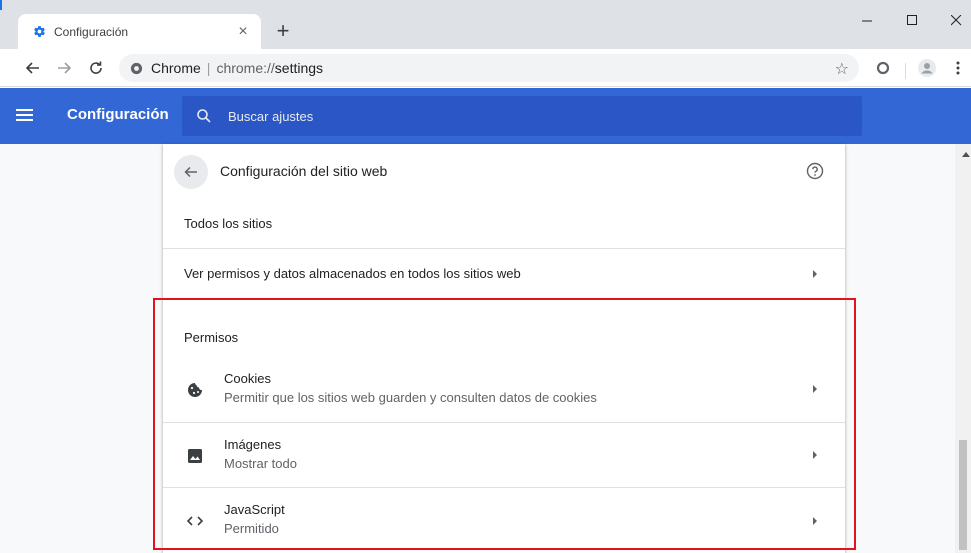 Image resolution: width=971 pixels, height=553 pixels. What do you see at coordinates (245, 68) in the screenshot?
I see `url-scheme: chrome://` at bounding box center [245, 68].